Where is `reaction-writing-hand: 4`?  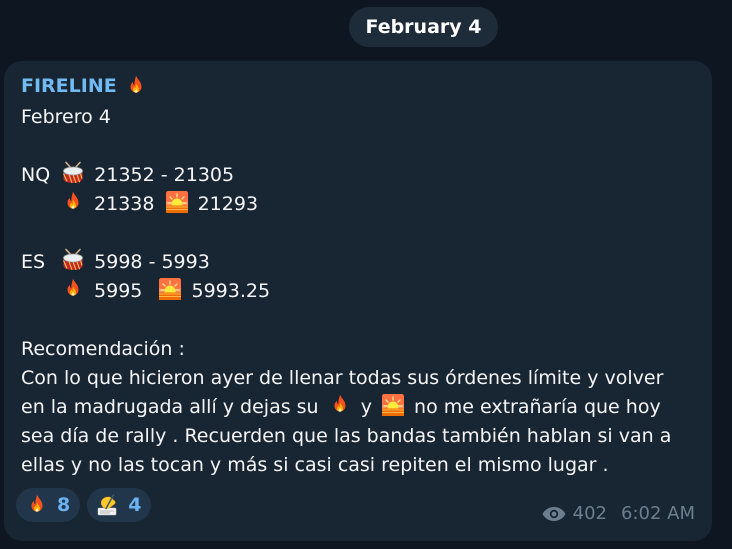
reaction-writing-hand: 4 is located at coordinates (119, 505).